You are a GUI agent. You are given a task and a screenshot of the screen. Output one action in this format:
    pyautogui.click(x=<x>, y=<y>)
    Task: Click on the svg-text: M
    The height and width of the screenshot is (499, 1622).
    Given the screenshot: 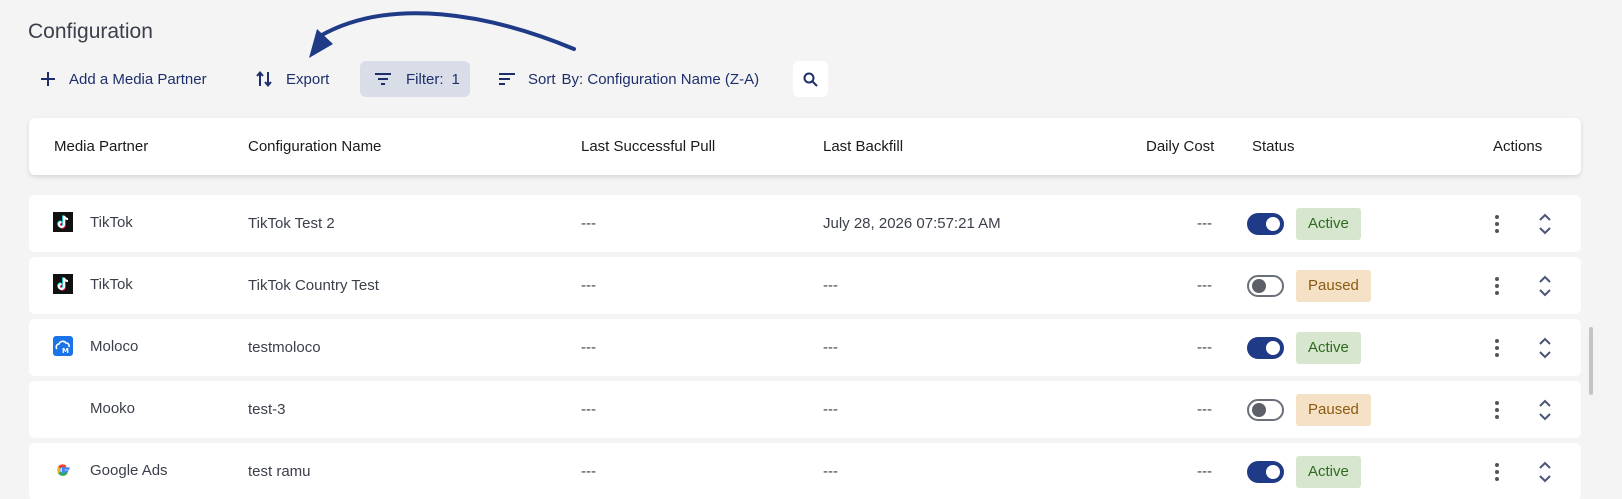 What is the action you would take?
    pyautogui.click(x=65, y=351)
    